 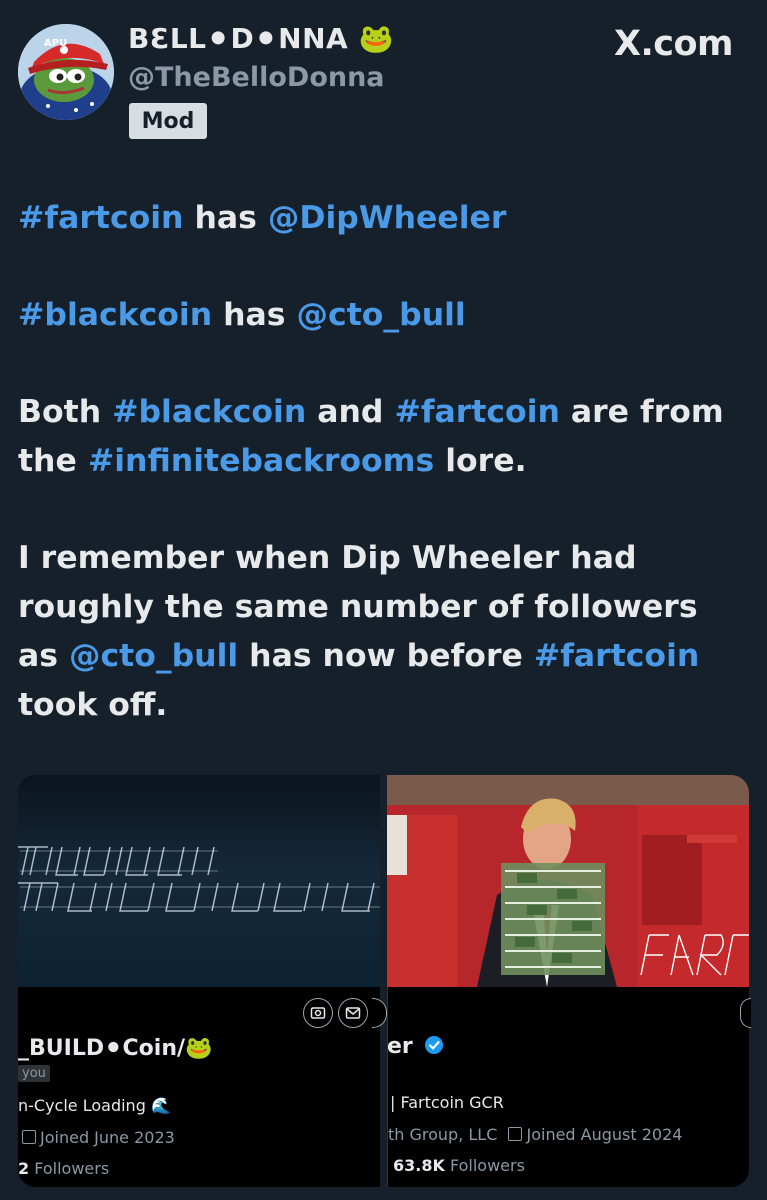 I want to click on tweet-text-fragment: took off., so click(x=93, y=705).